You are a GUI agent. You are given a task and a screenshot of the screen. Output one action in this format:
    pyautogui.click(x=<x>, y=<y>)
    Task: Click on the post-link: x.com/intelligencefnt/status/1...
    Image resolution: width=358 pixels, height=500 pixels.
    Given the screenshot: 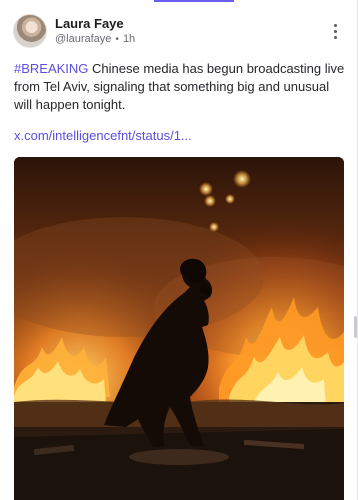 What is the action you would take?
    pyautogui.click(x=179, y=135)
    